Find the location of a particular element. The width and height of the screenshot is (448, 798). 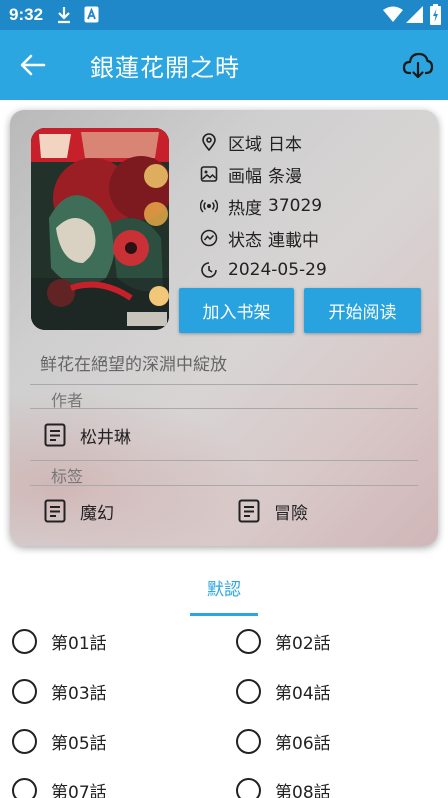

chapter-item: 第04話 is located at coordinates (283, 691).